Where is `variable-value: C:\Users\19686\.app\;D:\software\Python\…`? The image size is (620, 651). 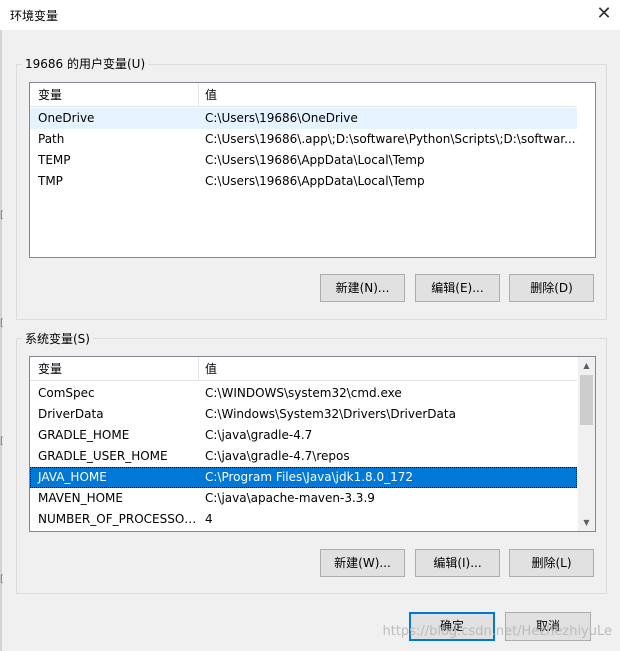
variable-value: C:\Users\19686\.app\;D:\software\Python\… is located at coordinates (390, 139).